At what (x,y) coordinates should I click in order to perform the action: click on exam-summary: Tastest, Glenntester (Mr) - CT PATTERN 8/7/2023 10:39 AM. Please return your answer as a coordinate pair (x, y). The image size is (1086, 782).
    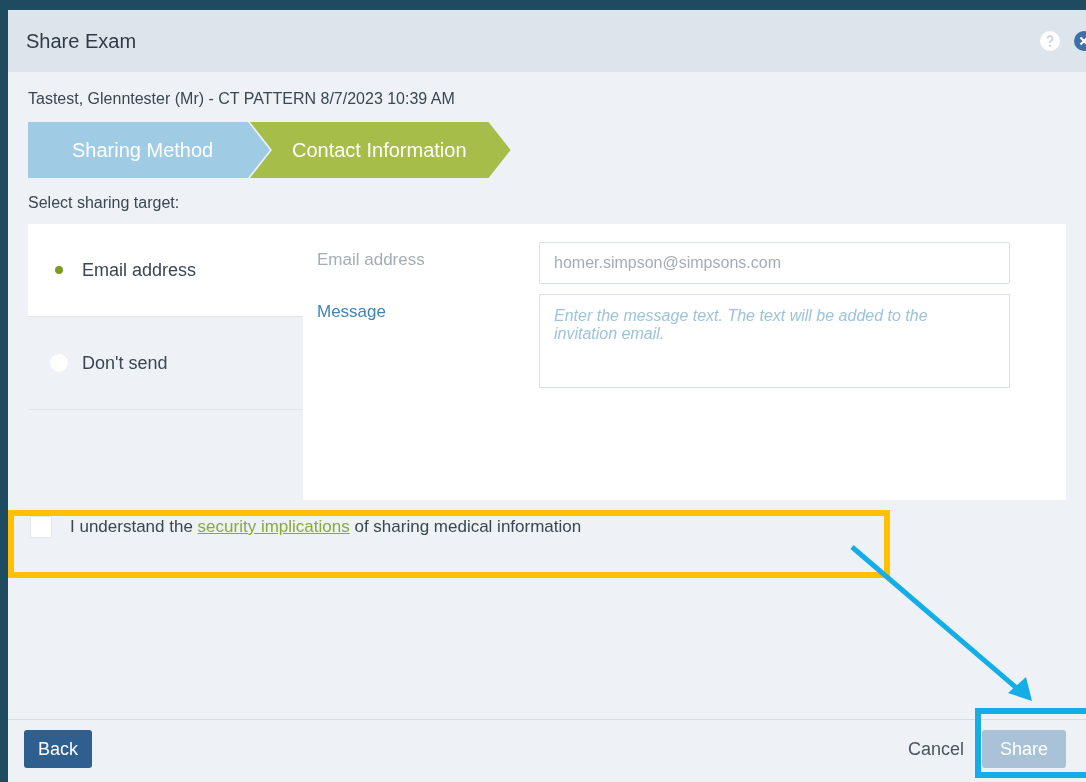
    Looking at the image, I should click on (242, 99).